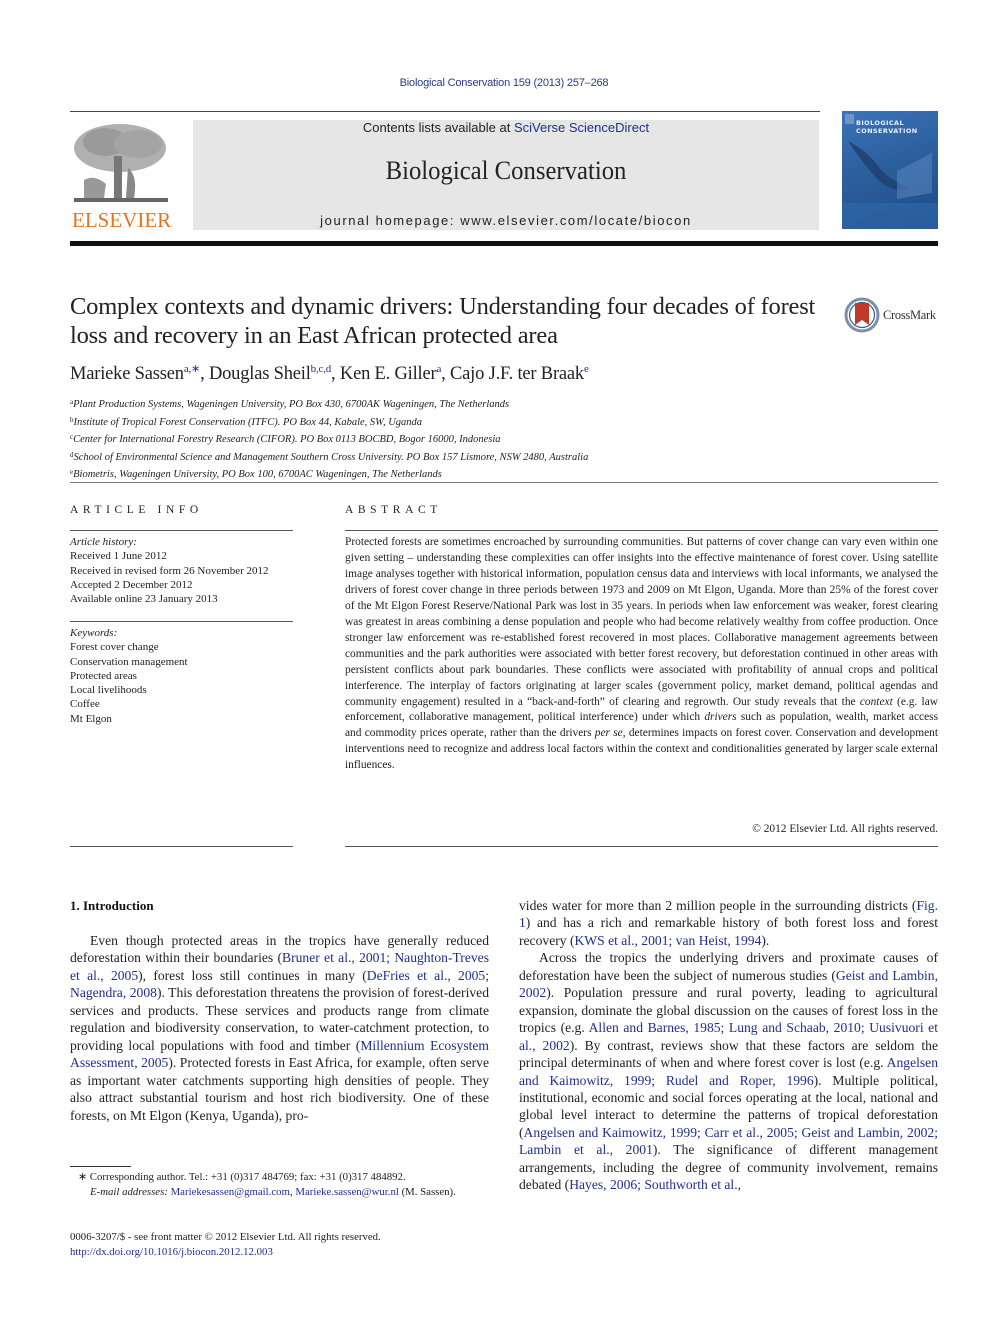 This screenshot has width=992, height=1323. I want to click on keyword-item: Protected areas, so click(103, 675).